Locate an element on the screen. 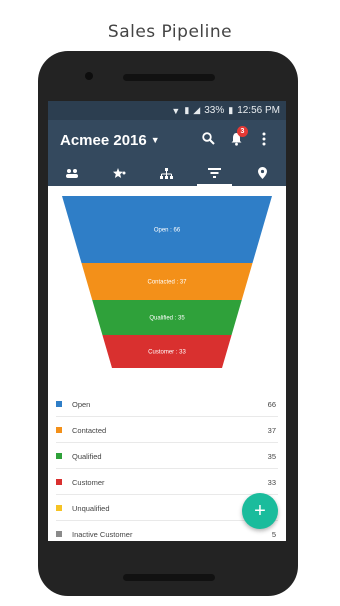  account-selector: Acmee 2016 ▼ is located at coordinates (110, 140).